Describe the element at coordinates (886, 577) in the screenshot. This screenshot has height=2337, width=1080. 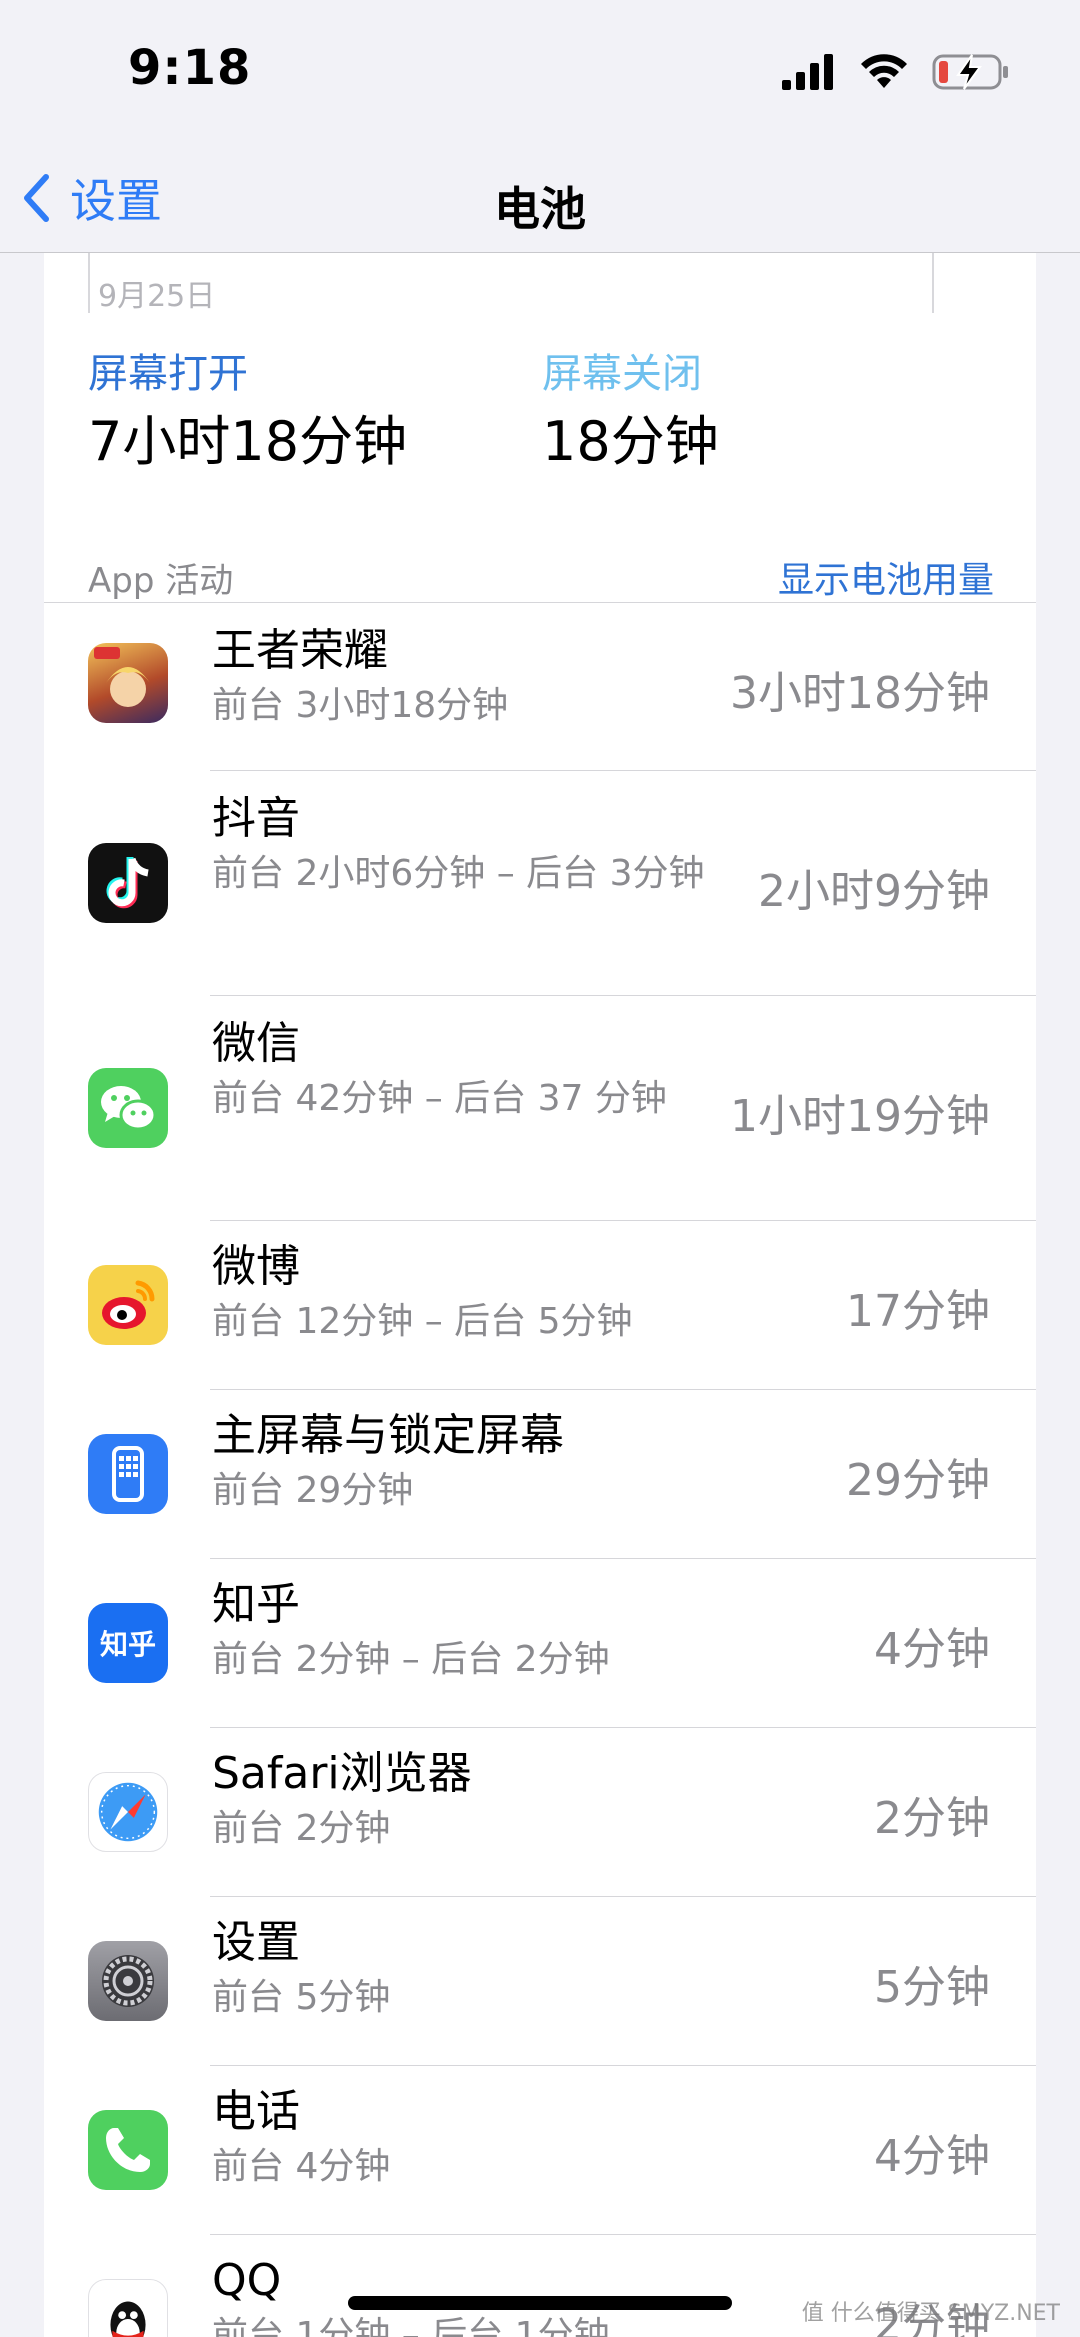
I see `show-battery-usage-button: 显示电池用量` at that location.